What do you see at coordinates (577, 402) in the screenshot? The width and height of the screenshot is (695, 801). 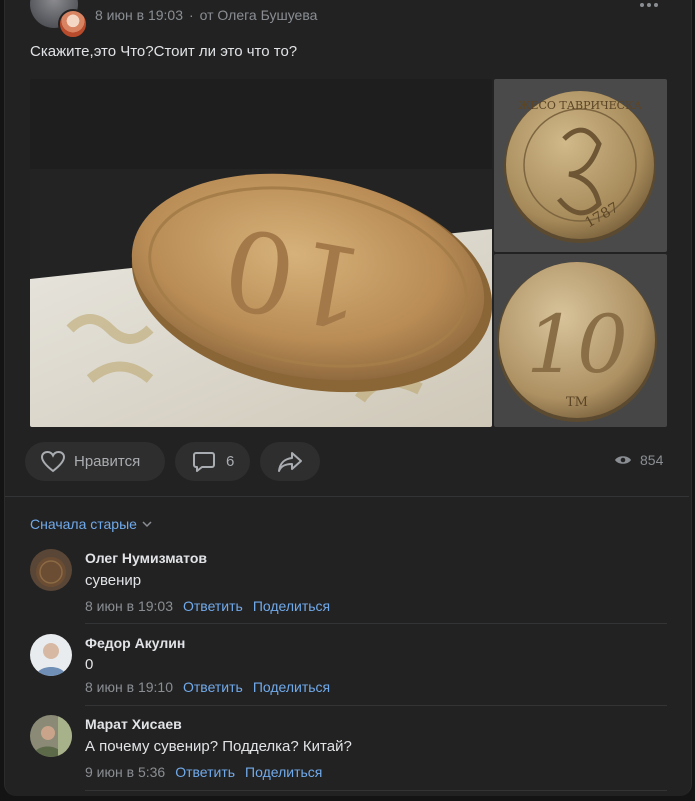 I see `coin-mint-mark: ТМ` at bounding box center [577, 402].